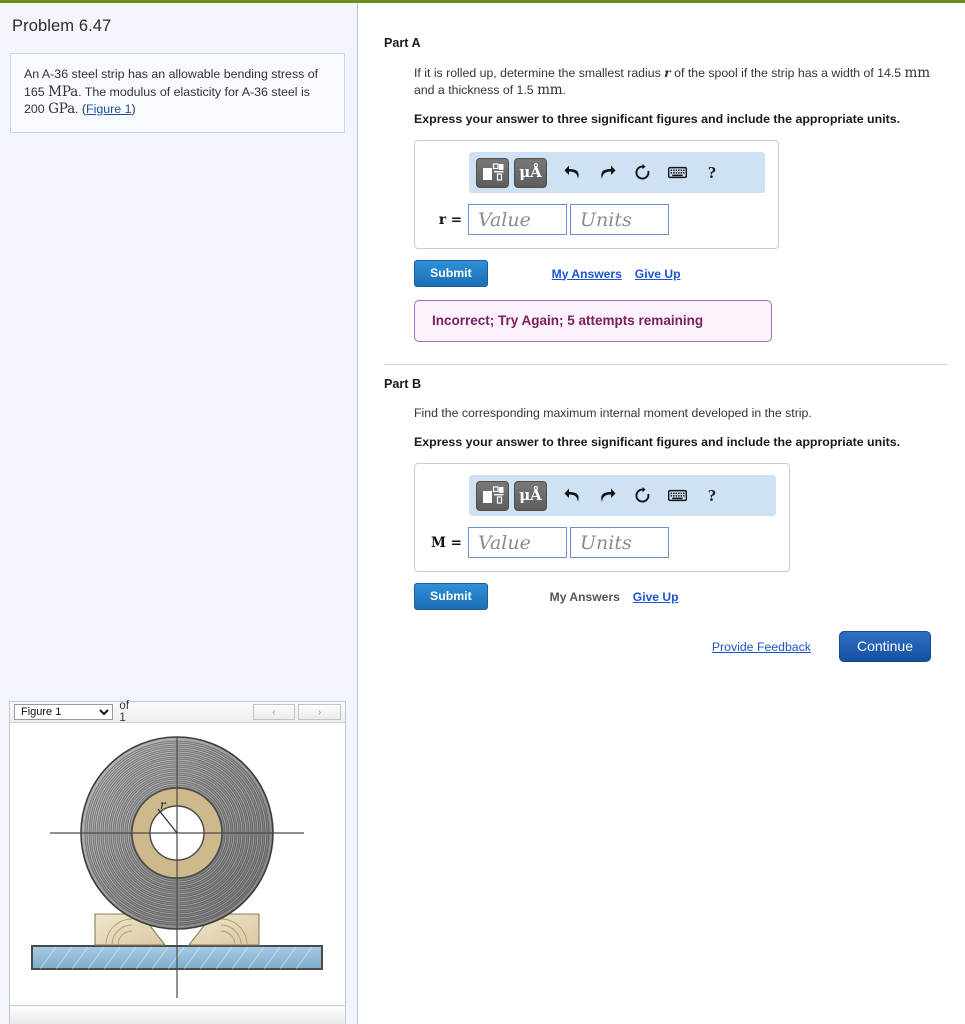 The height and width of the screenshot is (1024, 965). What do you see at coordinates (550, 90) in the screenshot?
I see `unit-mm-thickness: mm` at bounding box center [550, 90].